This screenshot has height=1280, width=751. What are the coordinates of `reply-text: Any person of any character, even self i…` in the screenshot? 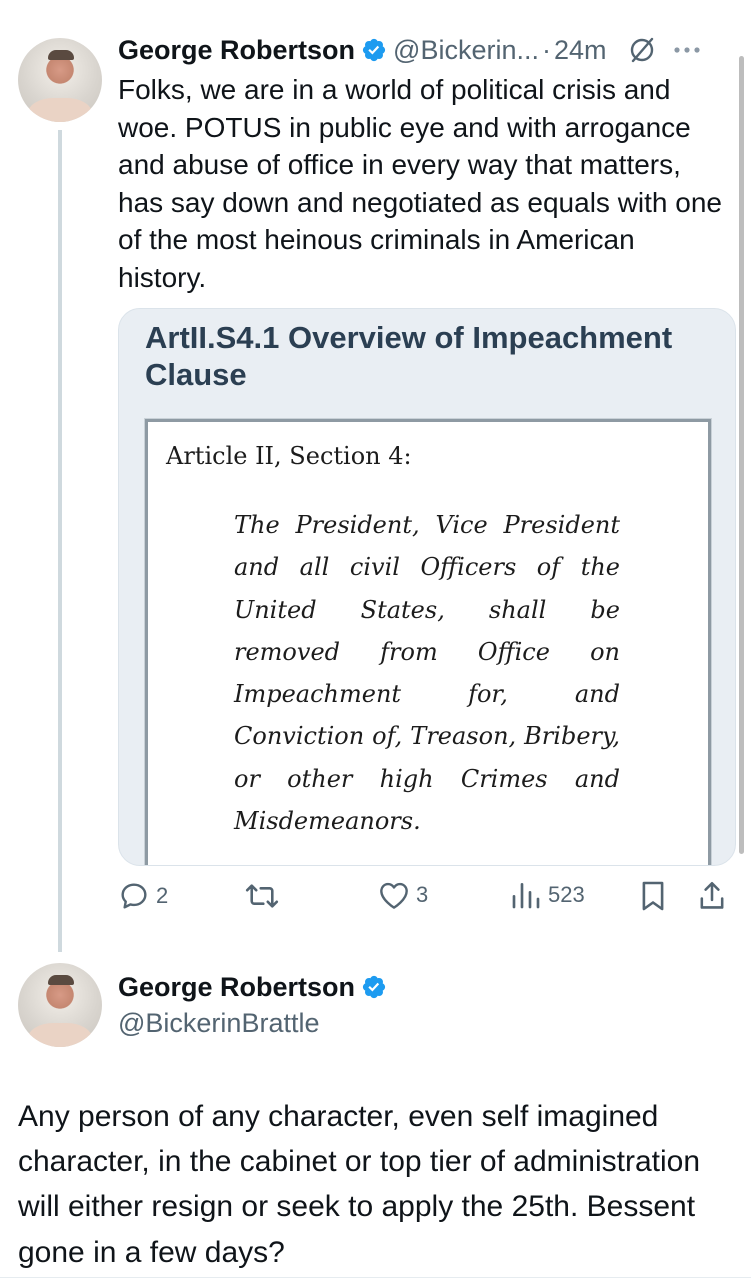 It's located at (359, 1184).